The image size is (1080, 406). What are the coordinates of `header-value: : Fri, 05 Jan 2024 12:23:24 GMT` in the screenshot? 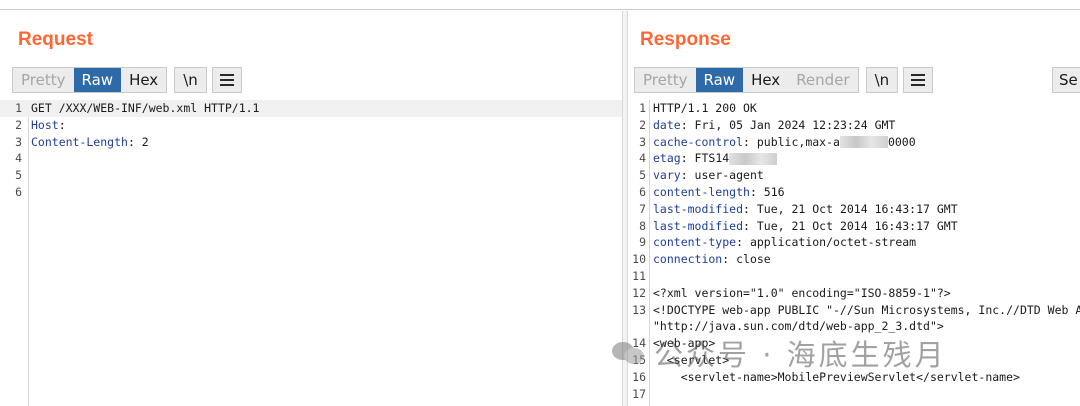 It's located at (788, 124).